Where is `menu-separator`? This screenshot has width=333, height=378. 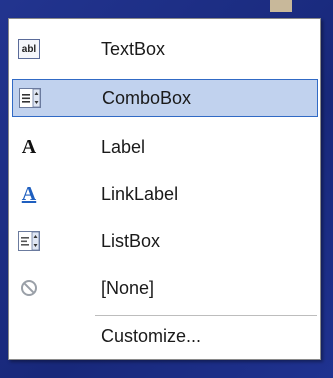
menu-separator is located at coordinates (206, 315).